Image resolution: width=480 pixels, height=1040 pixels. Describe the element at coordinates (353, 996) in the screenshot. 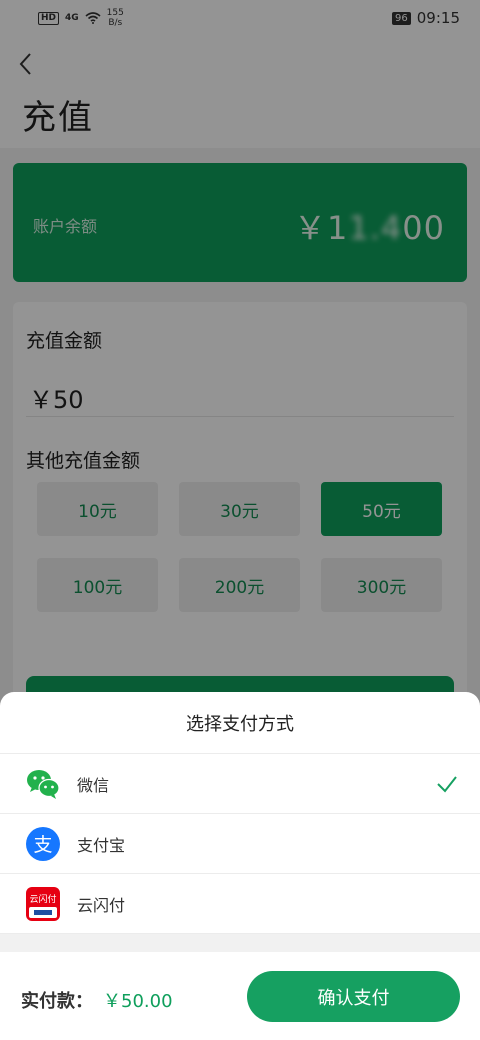

I see `confirm-pay-button: 确认支付` at that location.